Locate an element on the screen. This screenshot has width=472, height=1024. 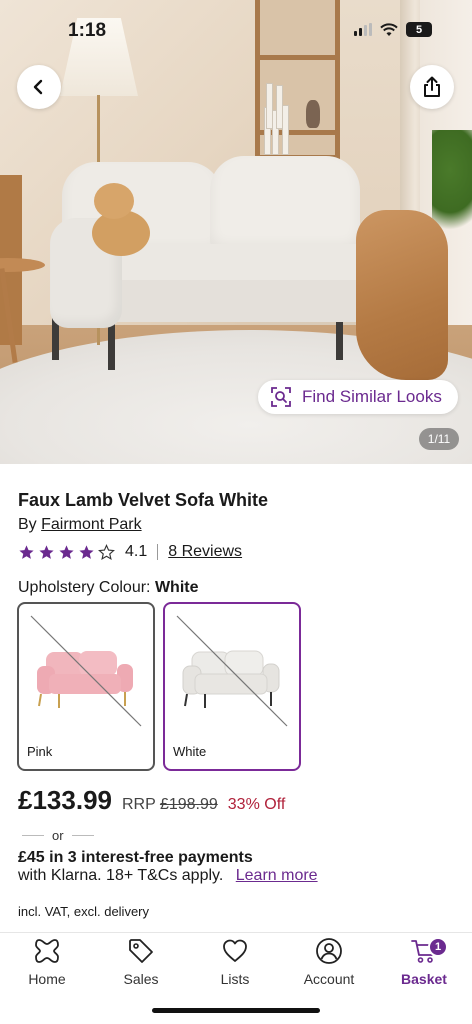
rating-row: 4.1 8 Reviews is located at coordinates (130, 552).